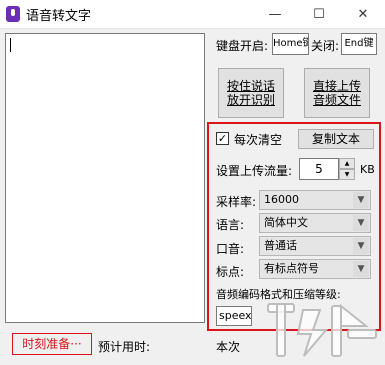 The width and height of the screenshot is (385, 365). Describe the element at coordinates (10, 45) in the screenshot. I see `text-caret` at that location.